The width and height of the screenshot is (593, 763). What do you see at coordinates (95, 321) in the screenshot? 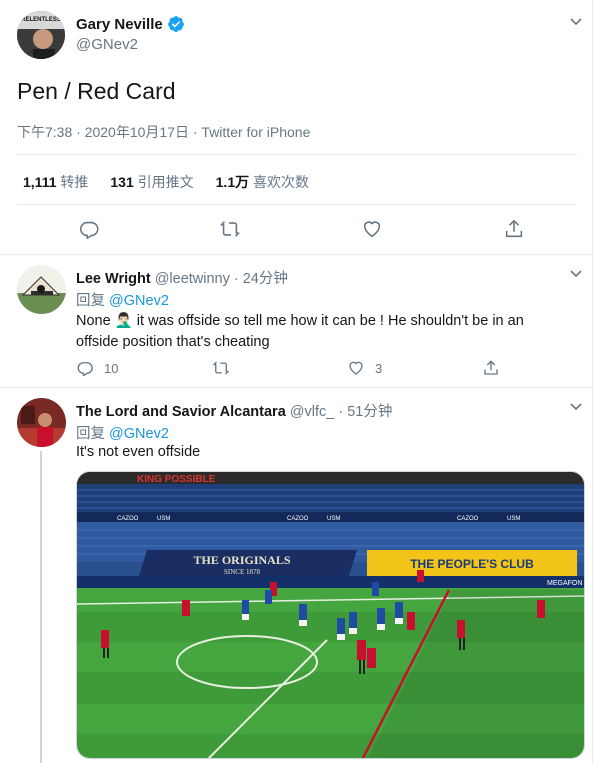
I see `reply-text-part: None` at bounding box center [95, 321].